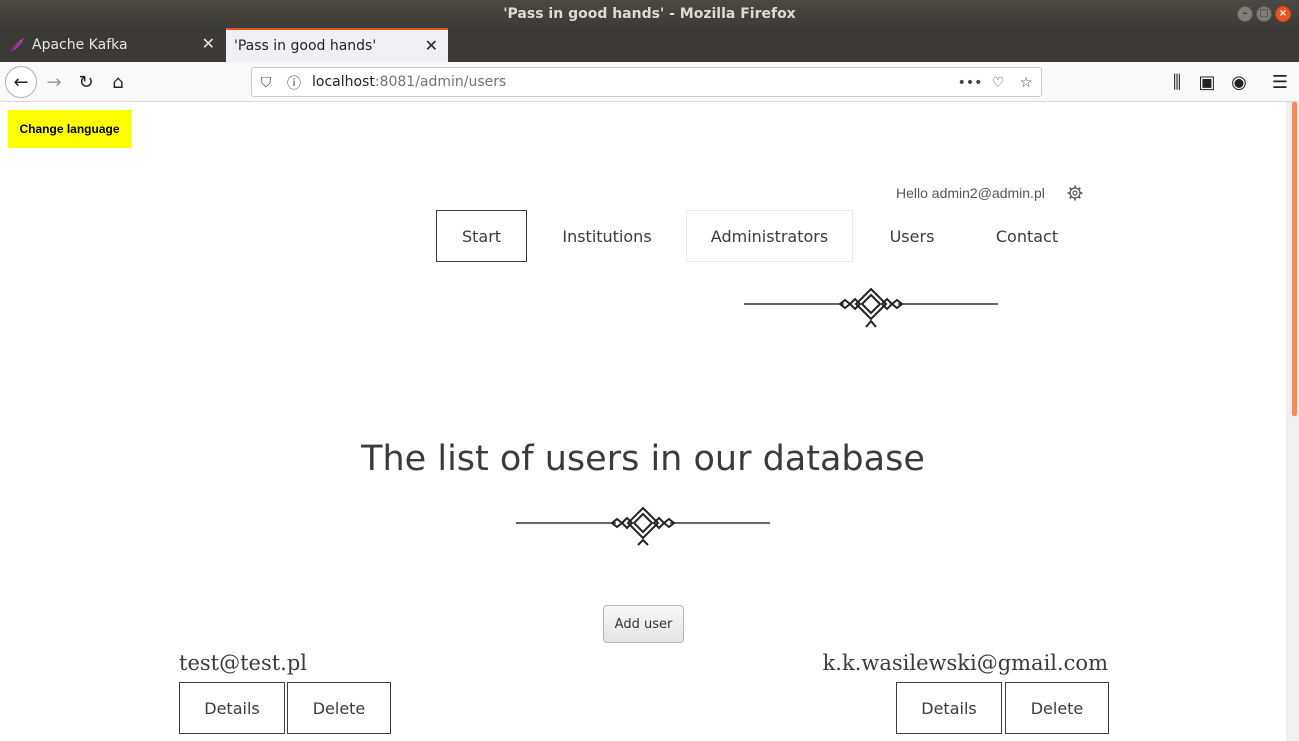 This screenshot has height=741, width=1299. I want to click on info-icon: ⓘ, so click(294, 83).